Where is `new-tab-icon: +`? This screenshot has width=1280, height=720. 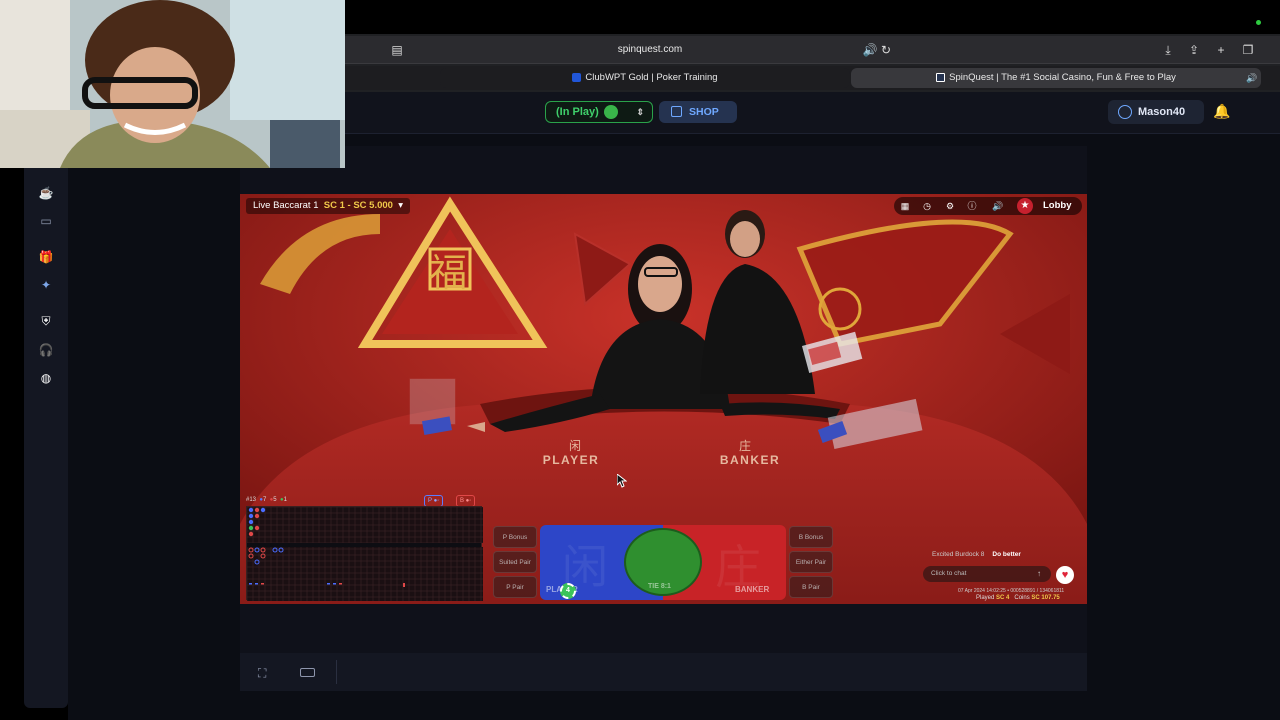 new-tab-icon: + is located at coordinates (1221, 50).